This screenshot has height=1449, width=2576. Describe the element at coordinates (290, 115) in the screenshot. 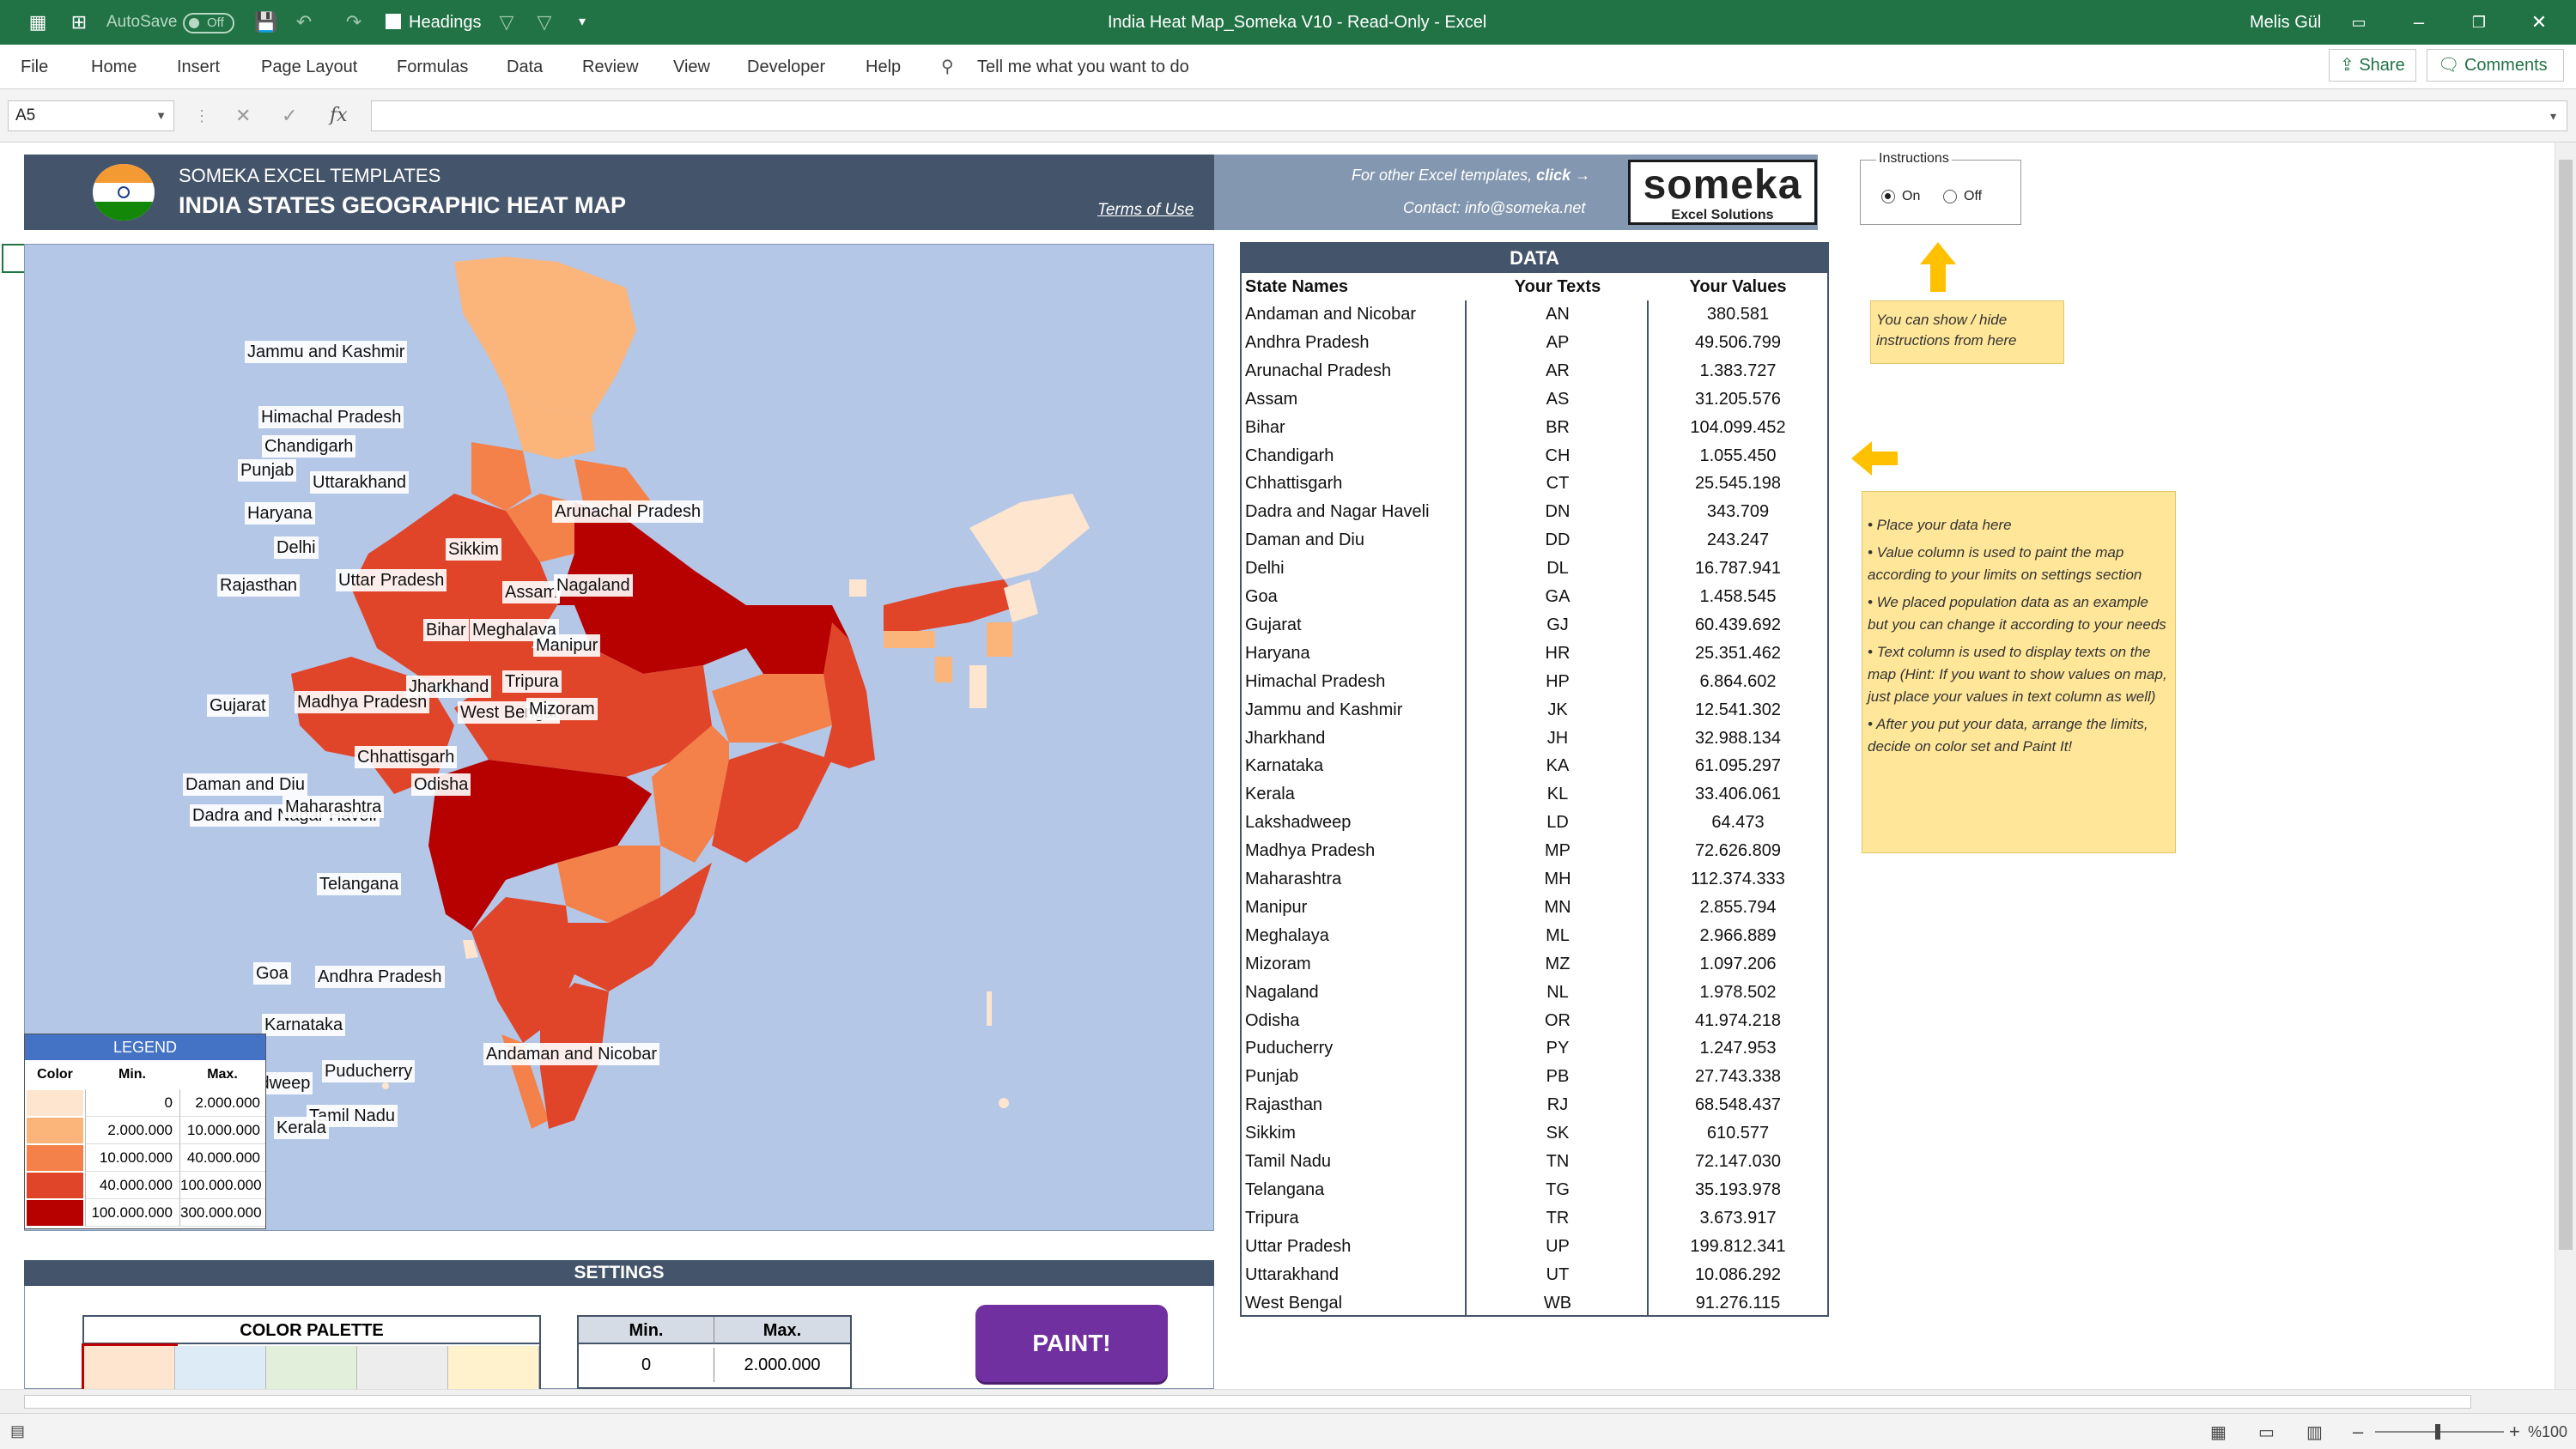

I see `confirm-entry-icon: ✓` at that location.